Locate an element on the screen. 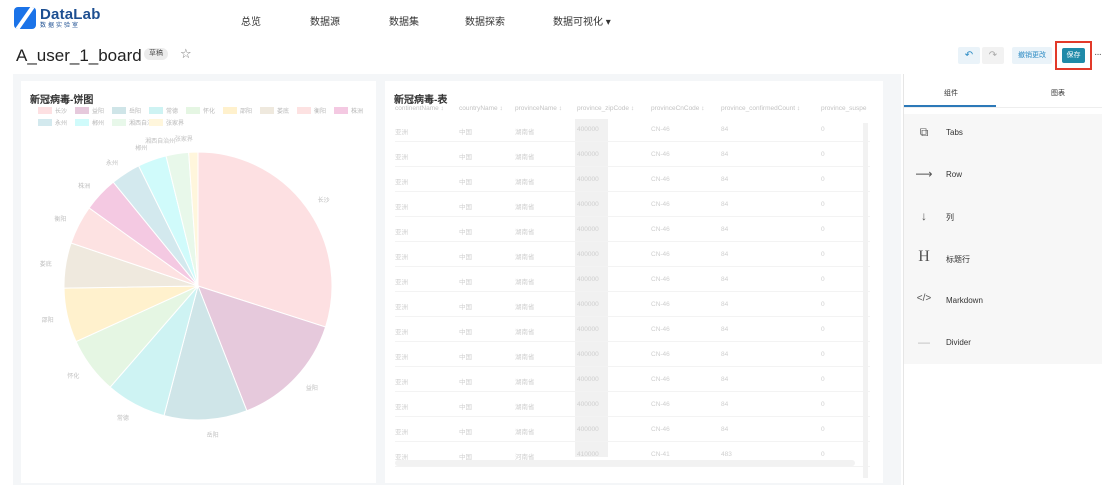  datalab-logo: DataLab 数据实验室 is located at coordinates (57, 18).